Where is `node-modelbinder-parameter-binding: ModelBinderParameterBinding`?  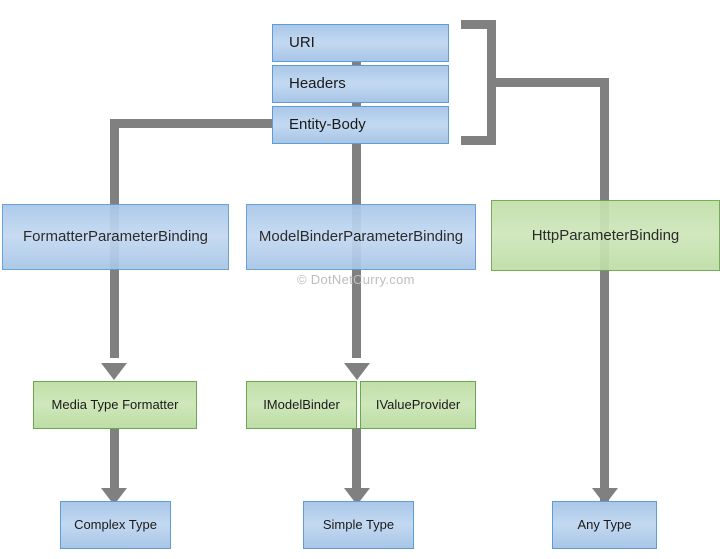
node-modelbinder-parameter-binding: ModelBinderParameterBinding is located at coordinates (361, 237).